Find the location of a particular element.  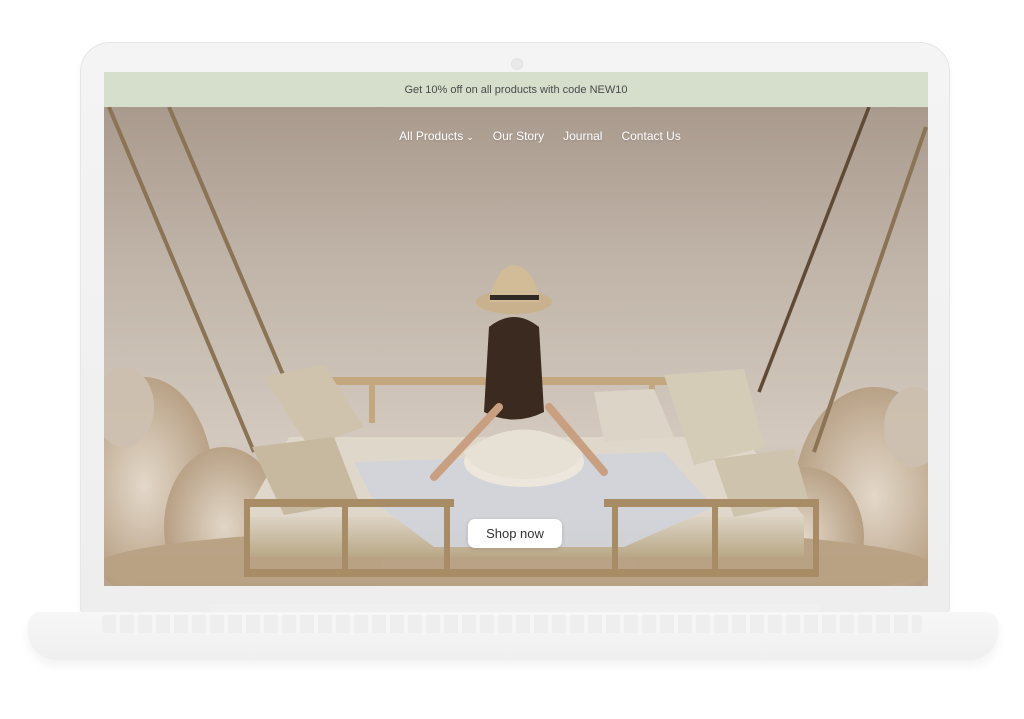

nav-item-label: Our Story is located at coordinates (518, 136).